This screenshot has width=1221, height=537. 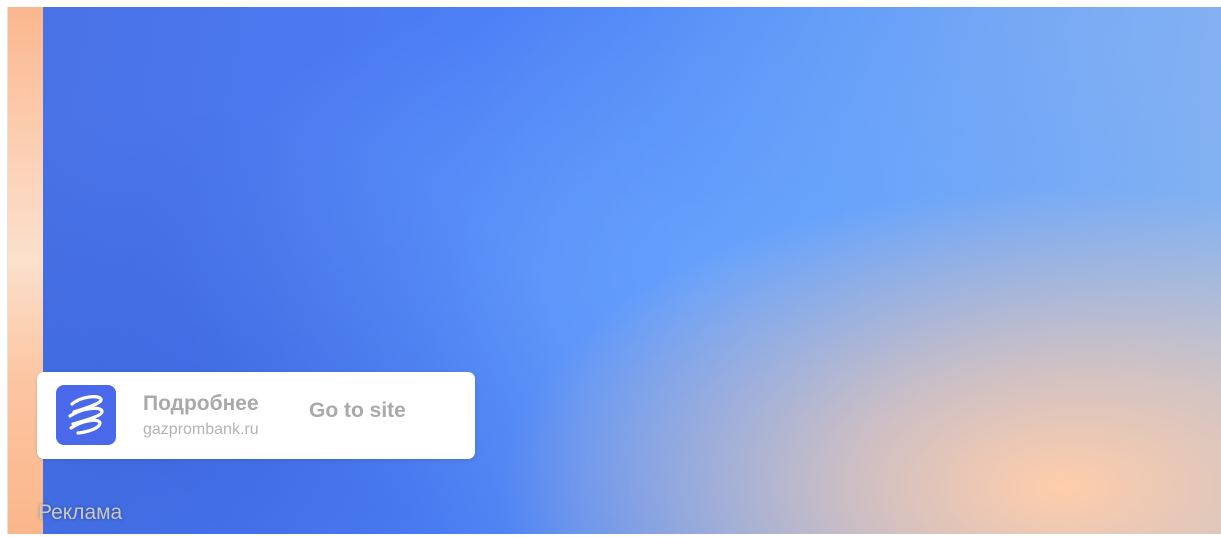 What do you see at coordinates (86, 415) in the screenshot?
I see `gazprombank-logo-icon` at bounding box center [86, 415].